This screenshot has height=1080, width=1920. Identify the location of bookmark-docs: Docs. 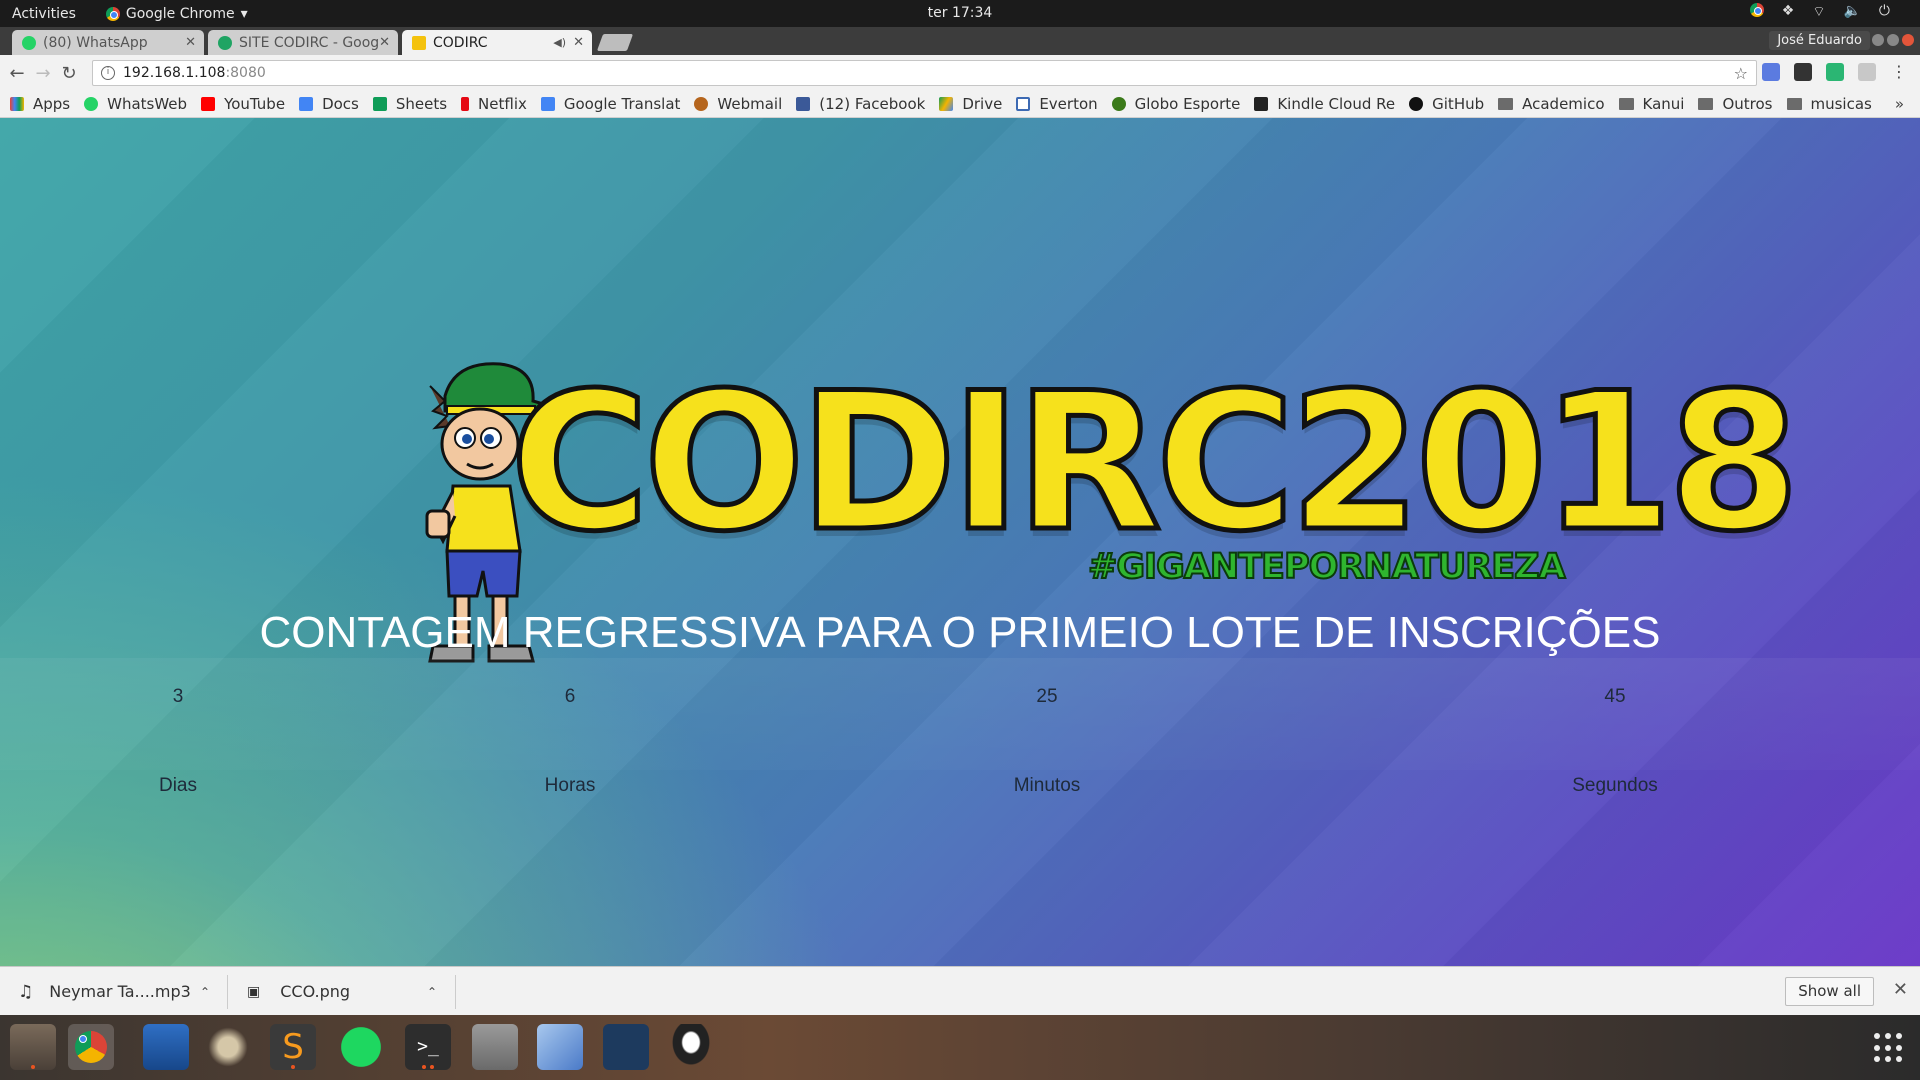
(329, 104).